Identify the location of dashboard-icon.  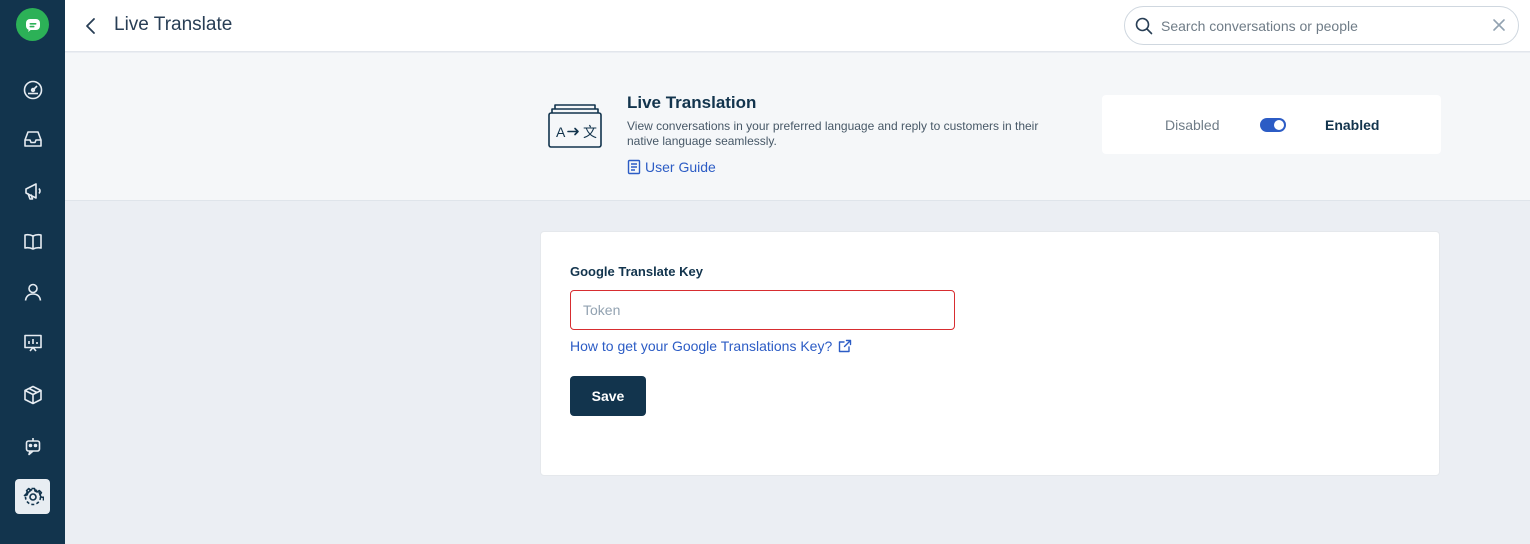
(32, 89).